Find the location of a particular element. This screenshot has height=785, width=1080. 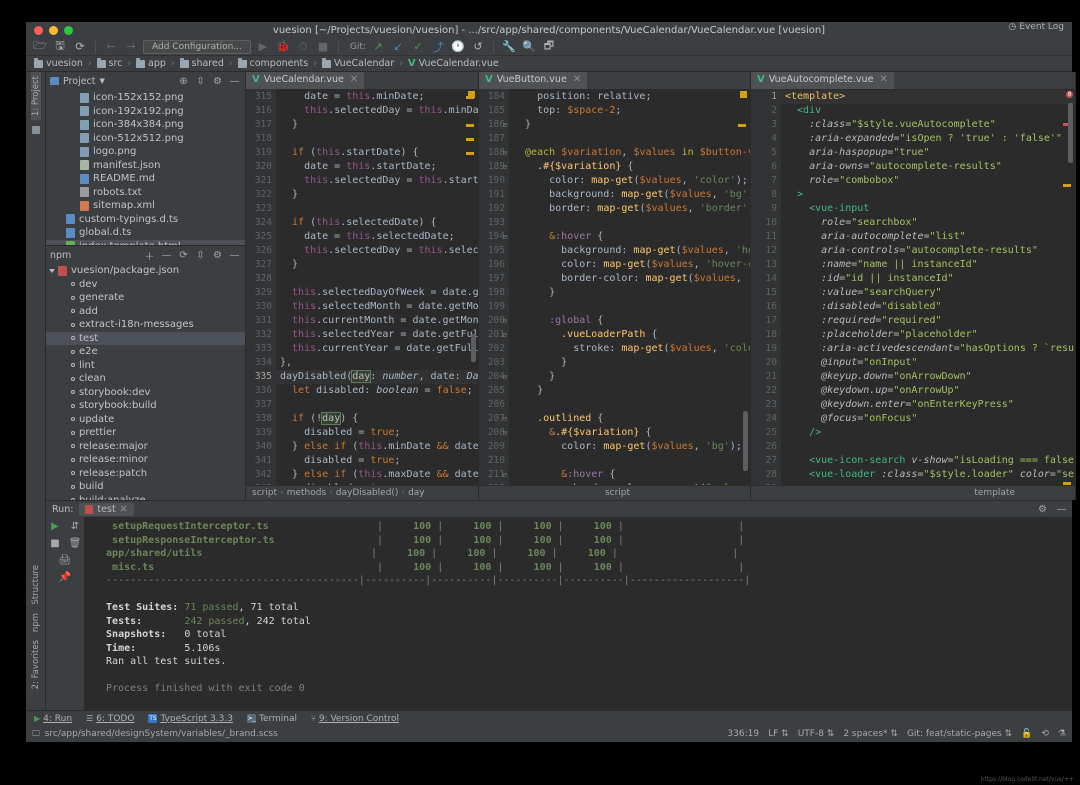

locate-icon: ⊕ is located at coordinates (183, 81).